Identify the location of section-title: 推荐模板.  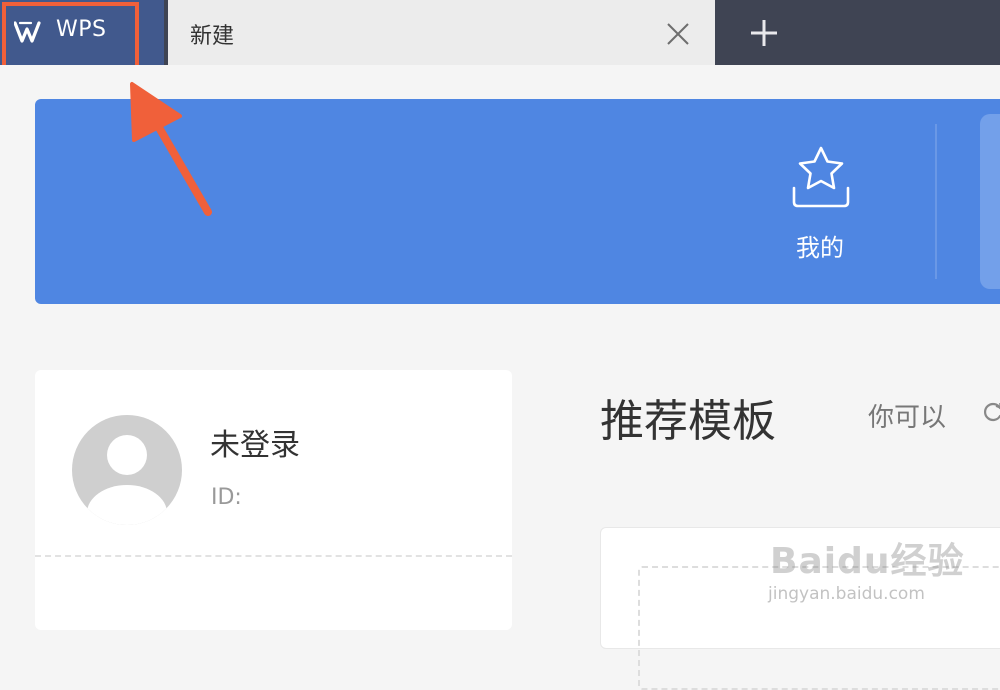
(688, 421).